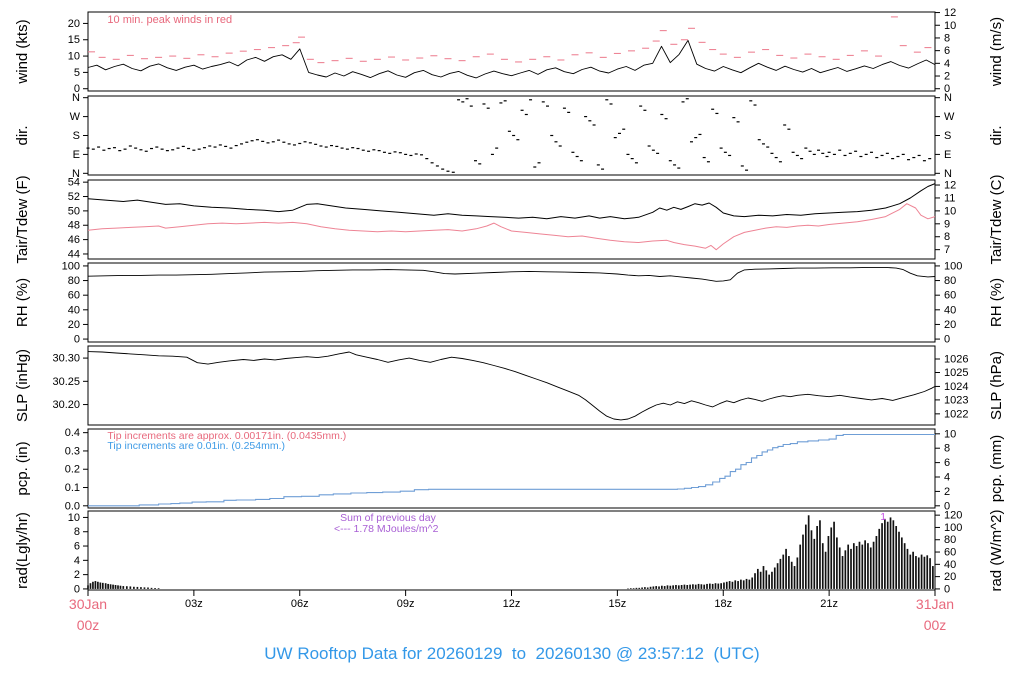 The image size is (1024, 700). I want to click on ytick-left-rh: 40, so click(74, 310).